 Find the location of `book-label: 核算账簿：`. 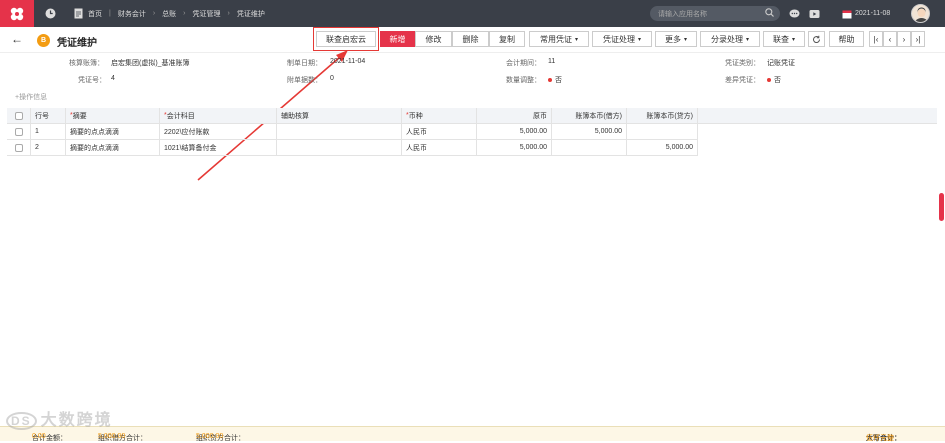

book-label: 核算账簿： is located at coordinates (86, 63).